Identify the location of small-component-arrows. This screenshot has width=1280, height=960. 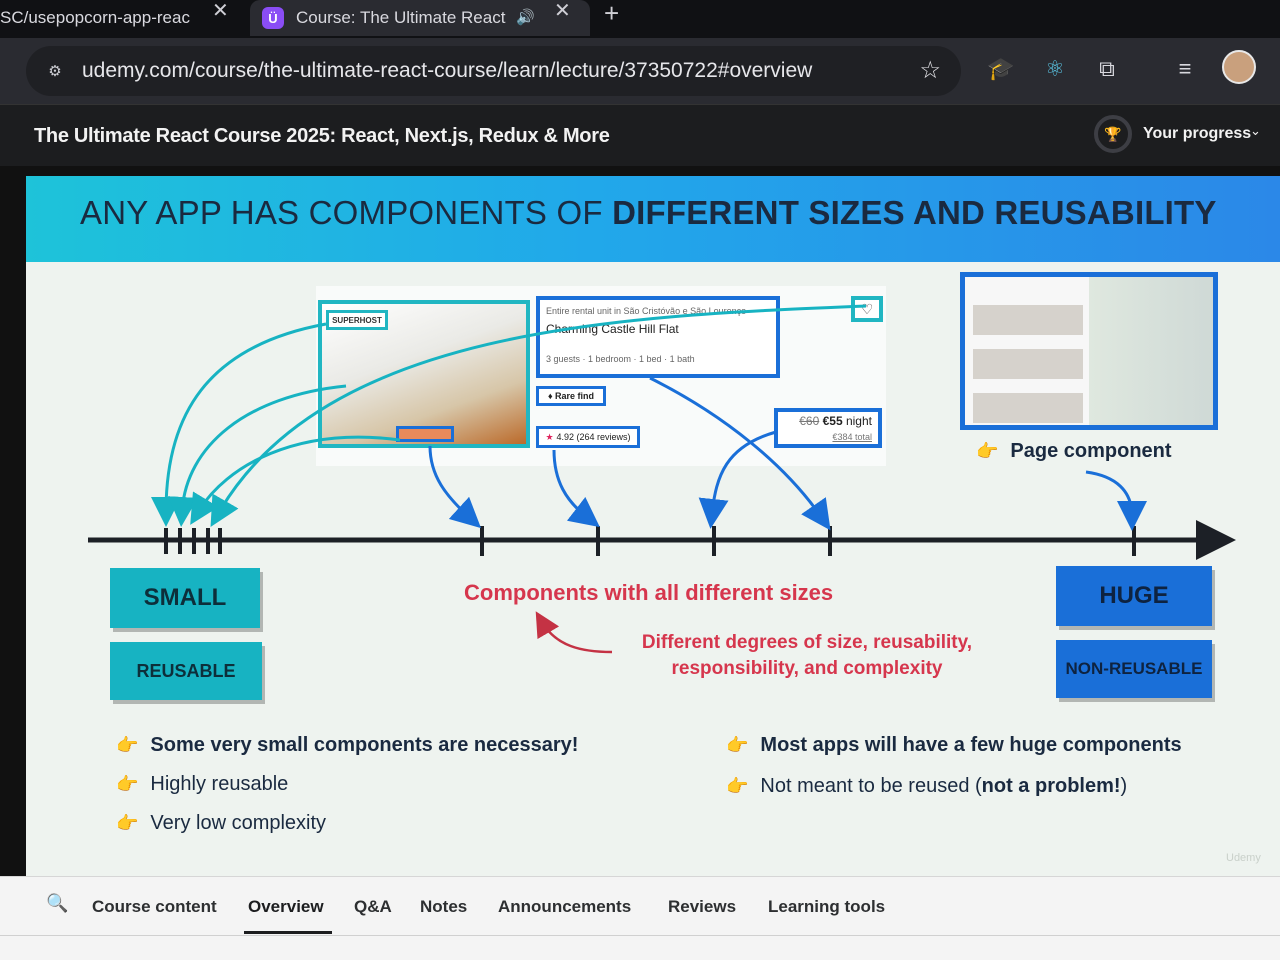
(509, 415).